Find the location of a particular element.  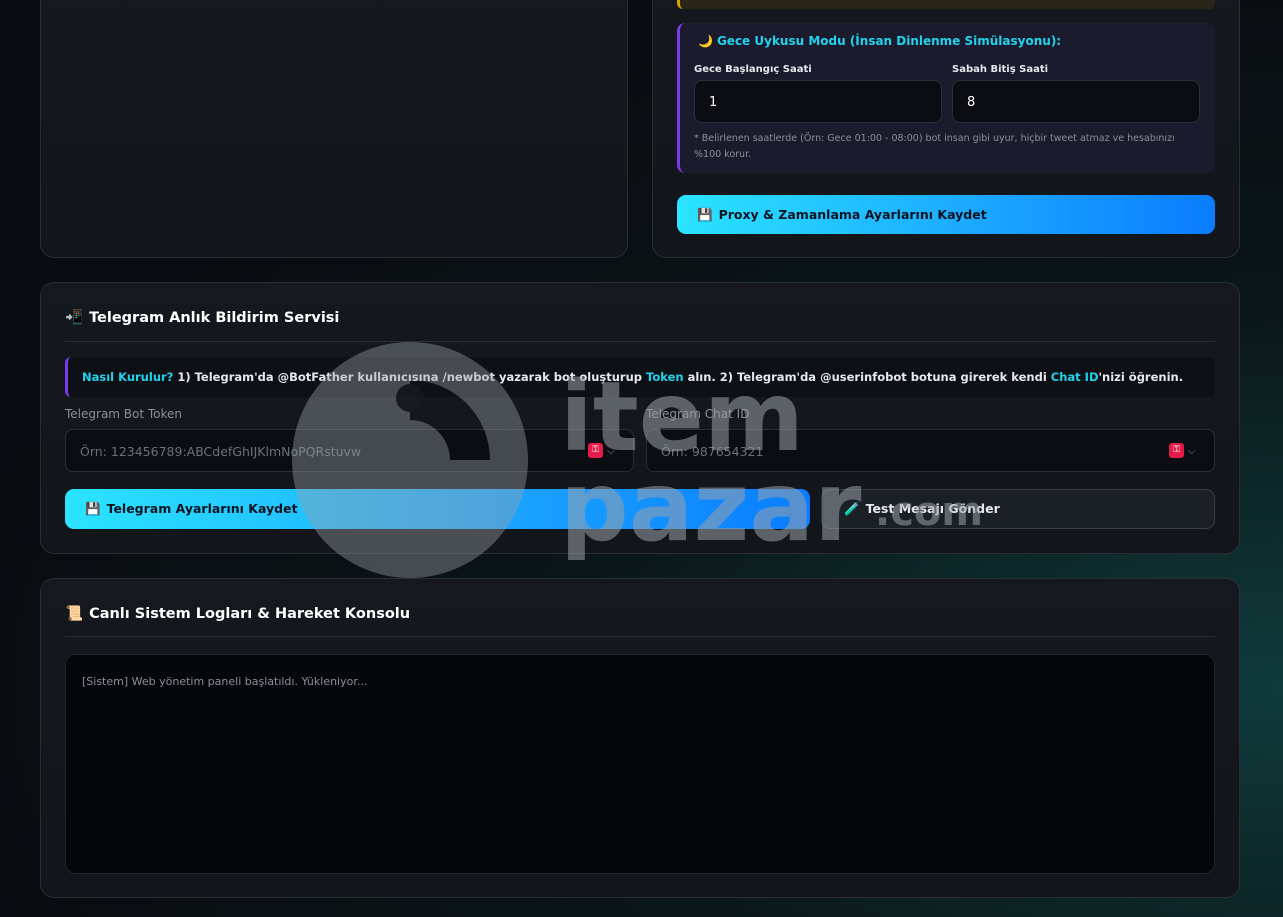

telegram-card-title: 📲 Telegram Anlık Bildirim Servisi is located at coordinates (202, 318).